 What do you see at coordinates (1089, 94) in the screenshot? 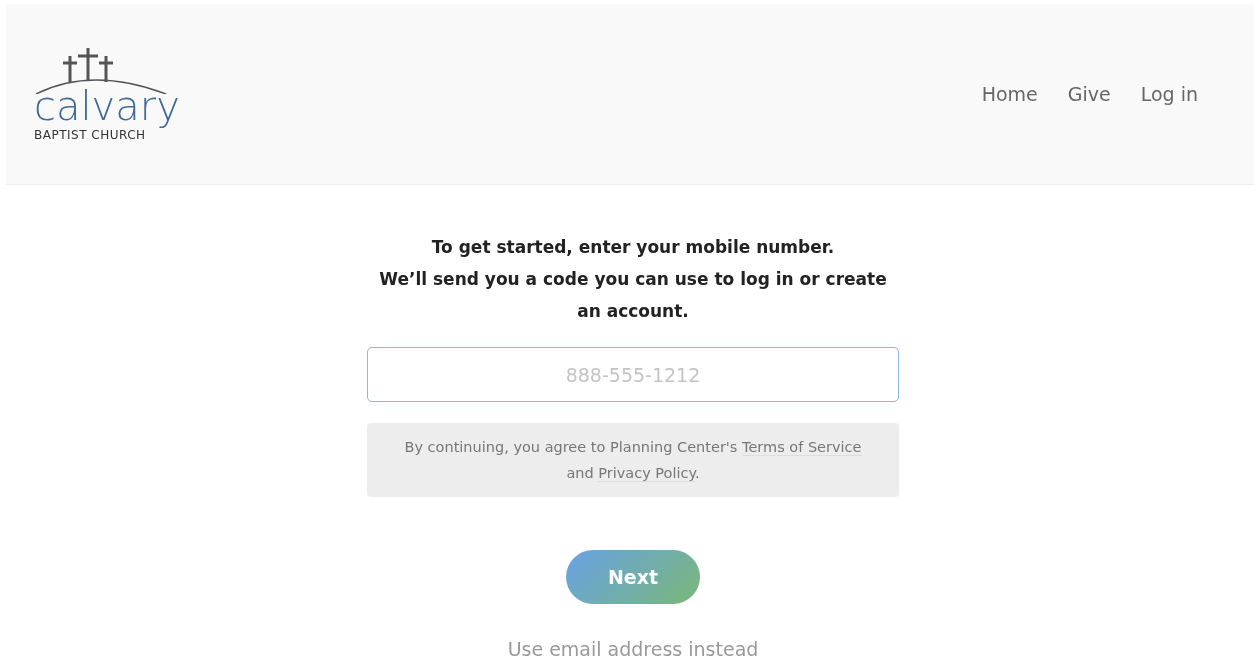
I see `nav-link: Give` at bounding box center [1089, 94].